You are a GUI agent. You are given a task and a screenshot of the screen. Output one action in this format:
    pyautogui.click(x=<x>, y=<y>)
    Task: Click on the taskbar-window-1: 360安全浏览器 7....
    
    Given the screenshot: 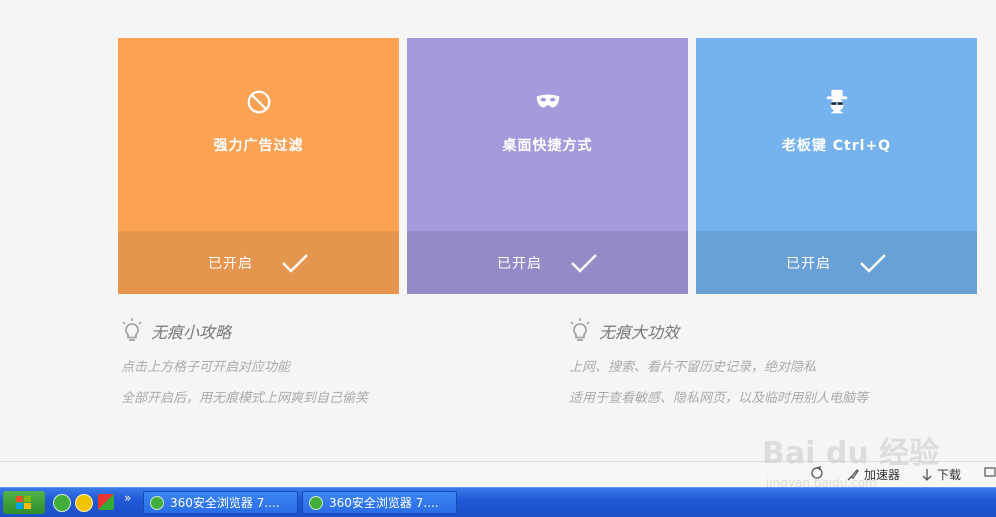 What is the action you would take?
    pyautogui.click(x=220, y=502)
    